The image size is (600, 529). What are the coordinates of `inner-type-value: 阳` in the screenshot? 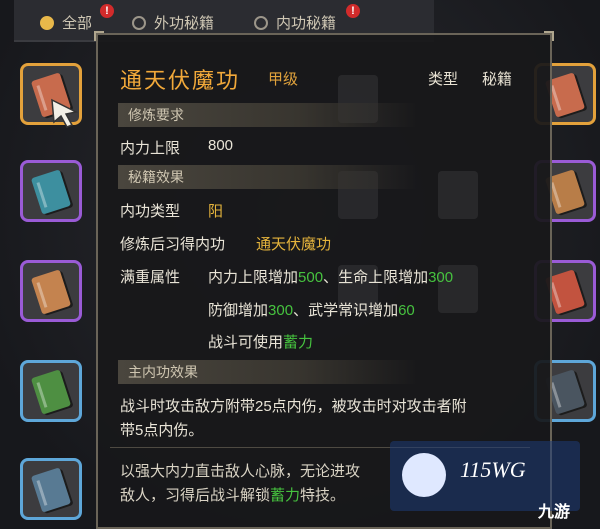 It's located at (216, 211).